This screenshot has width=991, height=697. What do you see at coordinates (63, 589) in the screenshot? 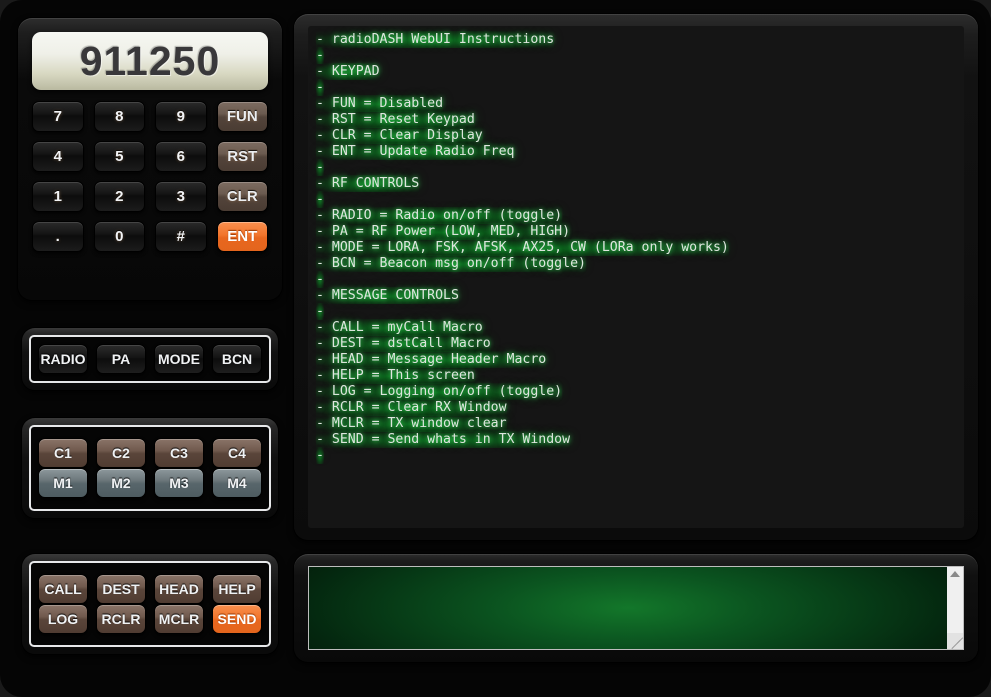
I see `message-button-call: CALL` at bounding box center [63, 589].